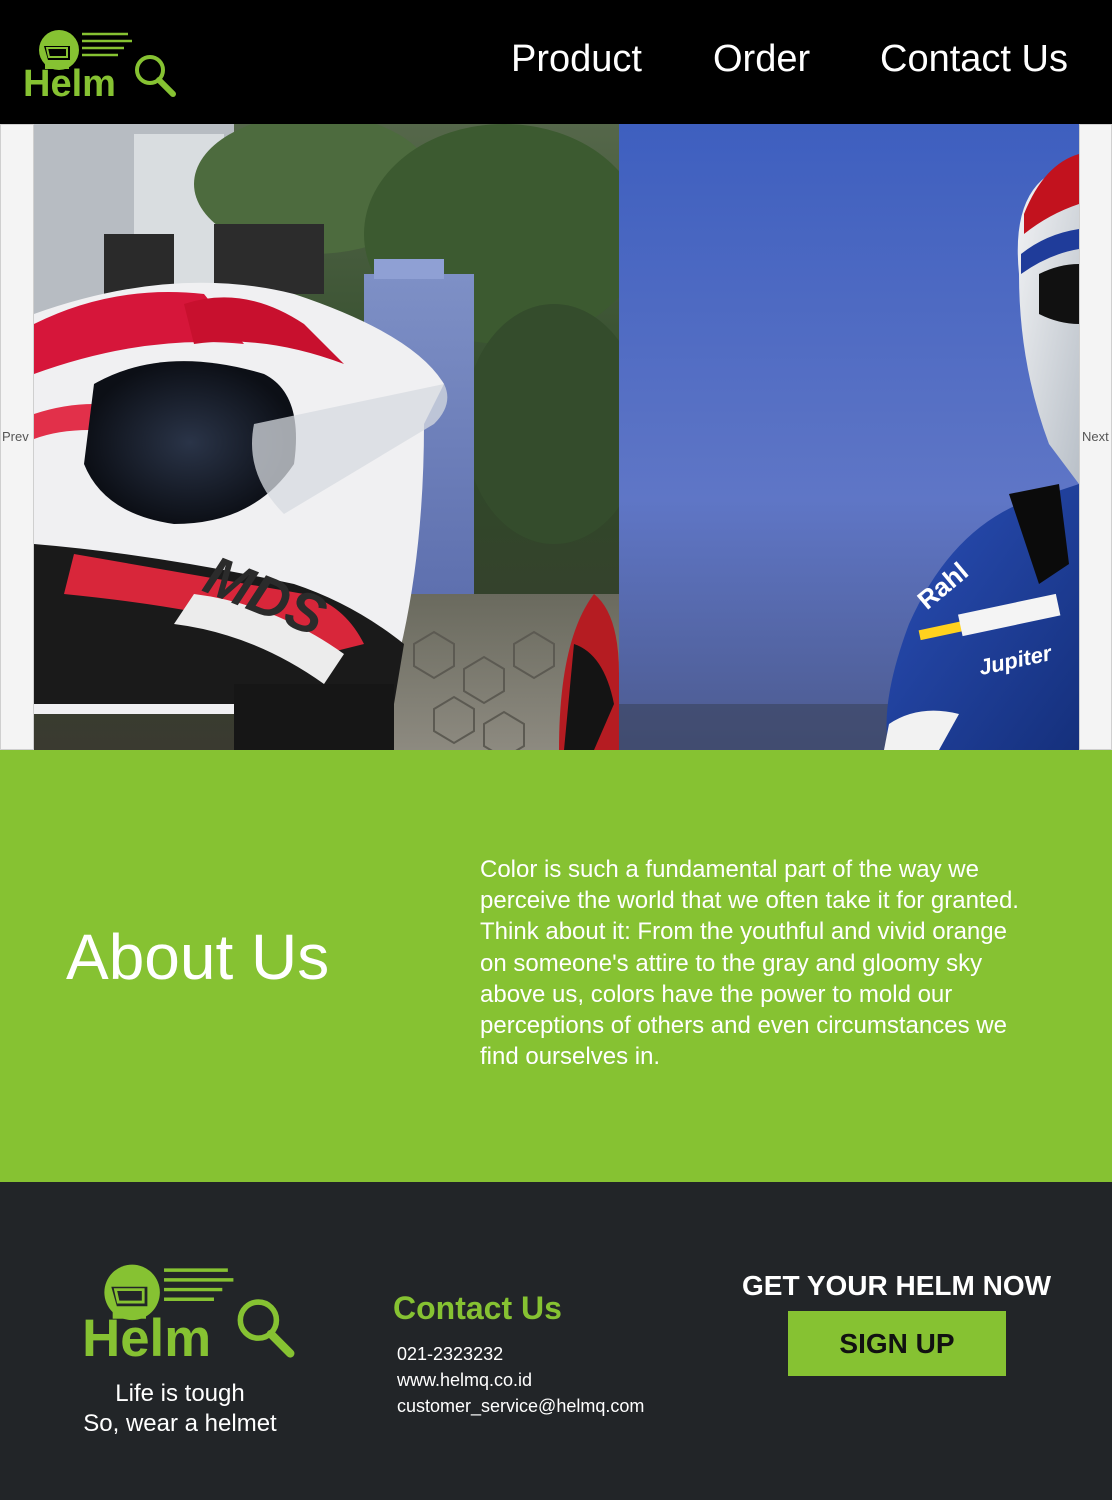 The height and width of the screenshot is (1500, 1112). Describe the element at coordinates (761, 59) in the screenshot. I see `nav-order: Order` at that location.